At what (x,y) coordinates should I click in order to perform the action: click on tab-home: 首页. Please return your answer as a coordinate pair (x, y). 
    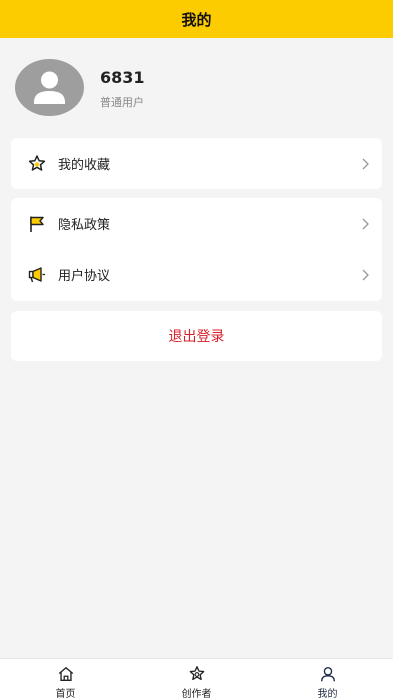
    Looking at the image, I should click on (65, 679).